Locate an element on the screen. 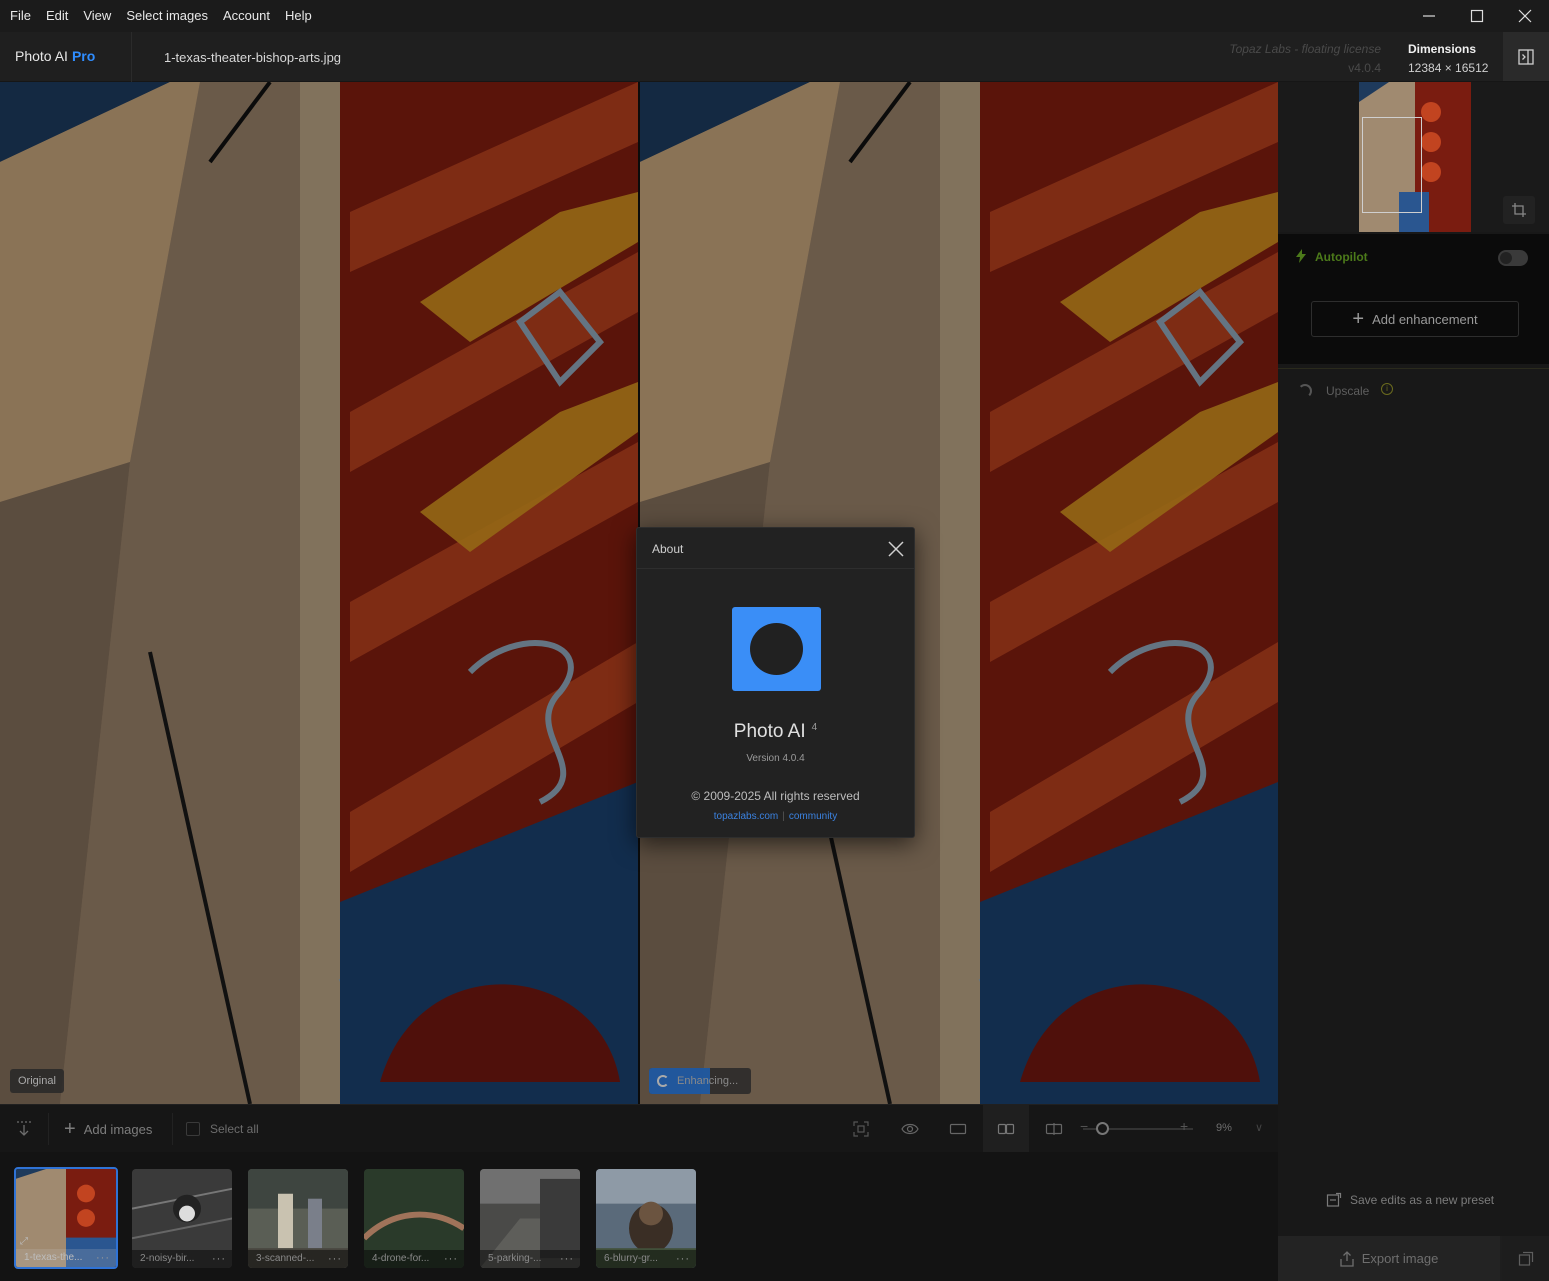 The image size is (1549, 1281). license-info: Topaz Labs - floating license v4.0.4 is located at coordinates (1305, 59).